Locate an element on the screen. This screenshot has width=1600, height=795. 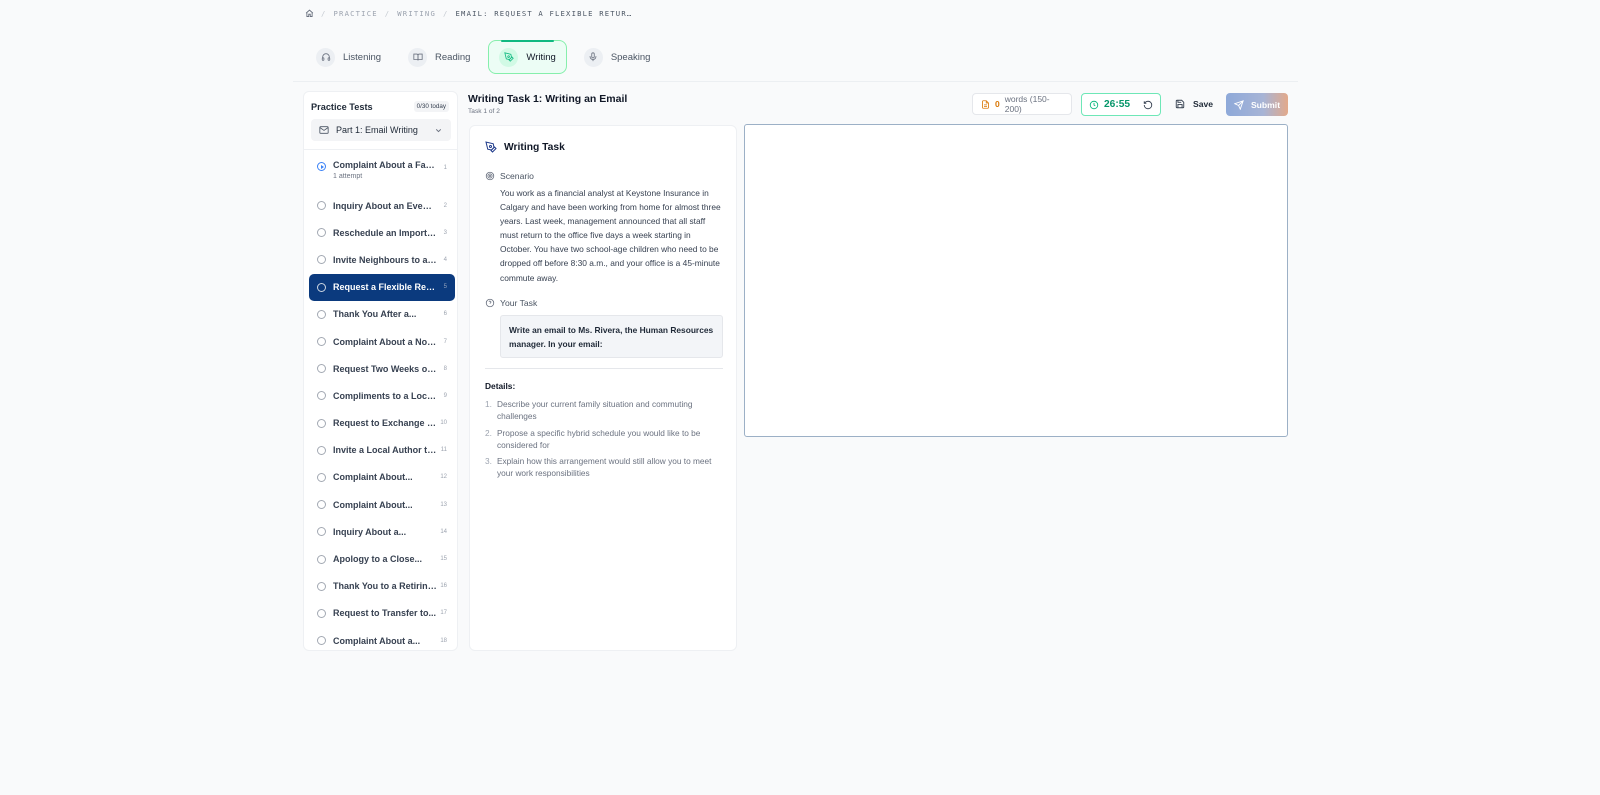
item-number: 18 is located at coordinates (443, 640).